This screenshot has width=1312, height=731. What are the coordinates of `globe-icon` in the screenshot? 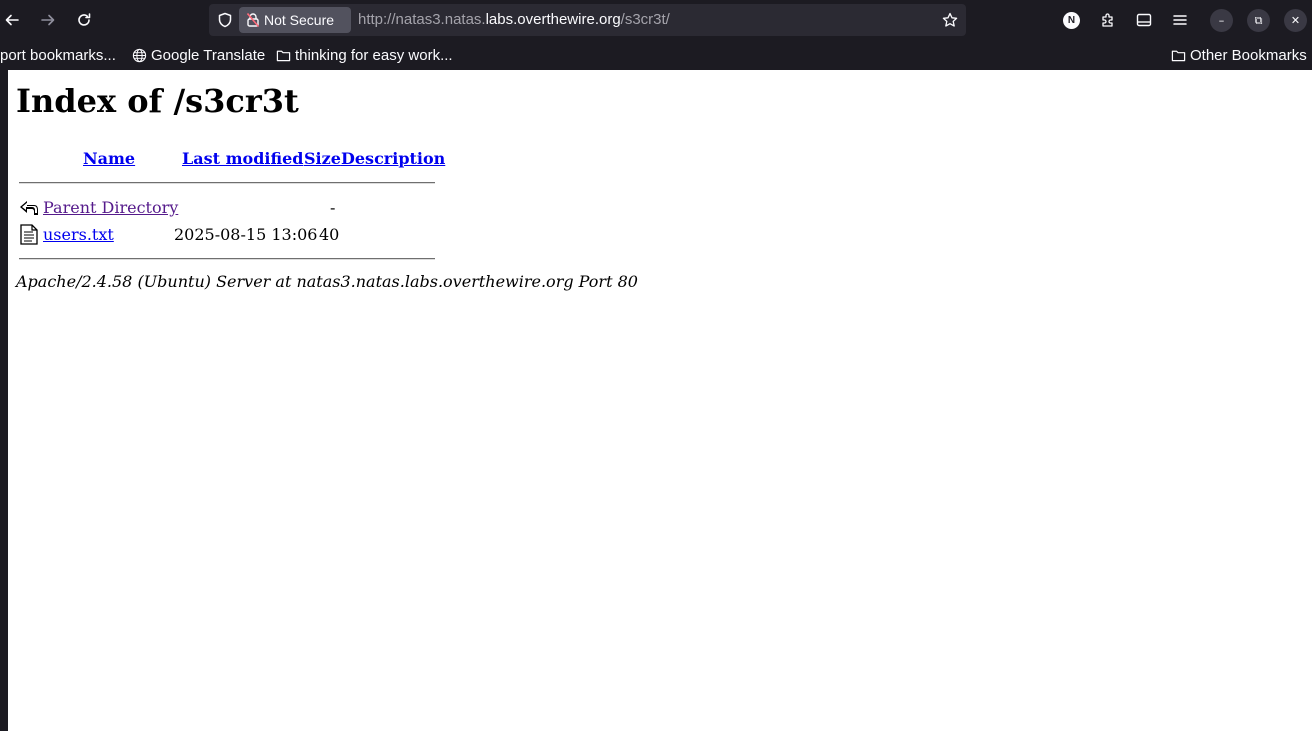 It's located at (139, 55).